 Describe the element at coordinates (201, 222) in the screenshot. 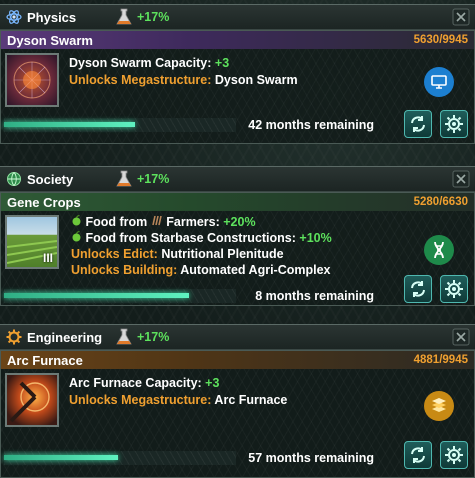

I see `effect-row: Food from Farmers: +20%` at that location.